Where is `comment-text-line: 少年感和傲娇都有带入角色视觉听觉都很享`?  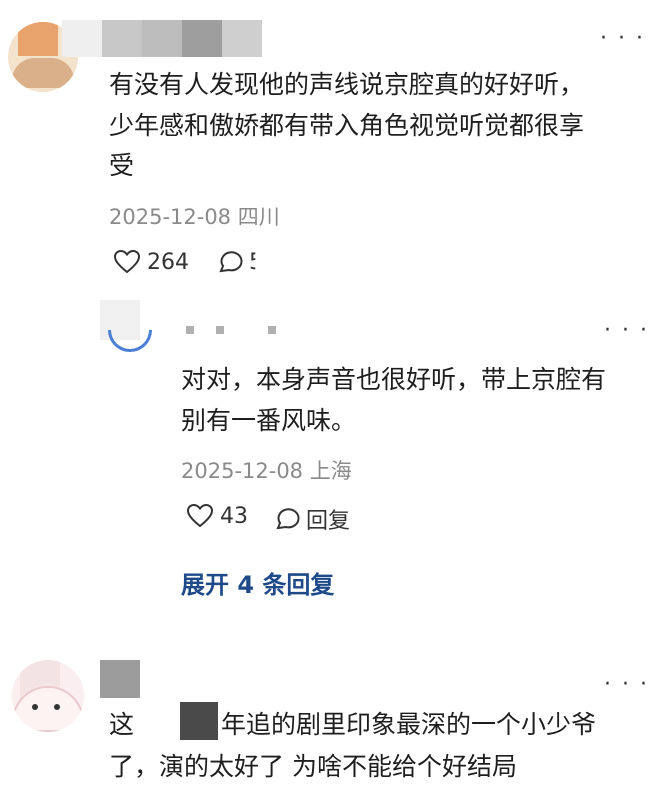
comment-text-line: 少年感和傲娇都有带入角色视觉听觉都很享 is located at coordinates (347, 125).